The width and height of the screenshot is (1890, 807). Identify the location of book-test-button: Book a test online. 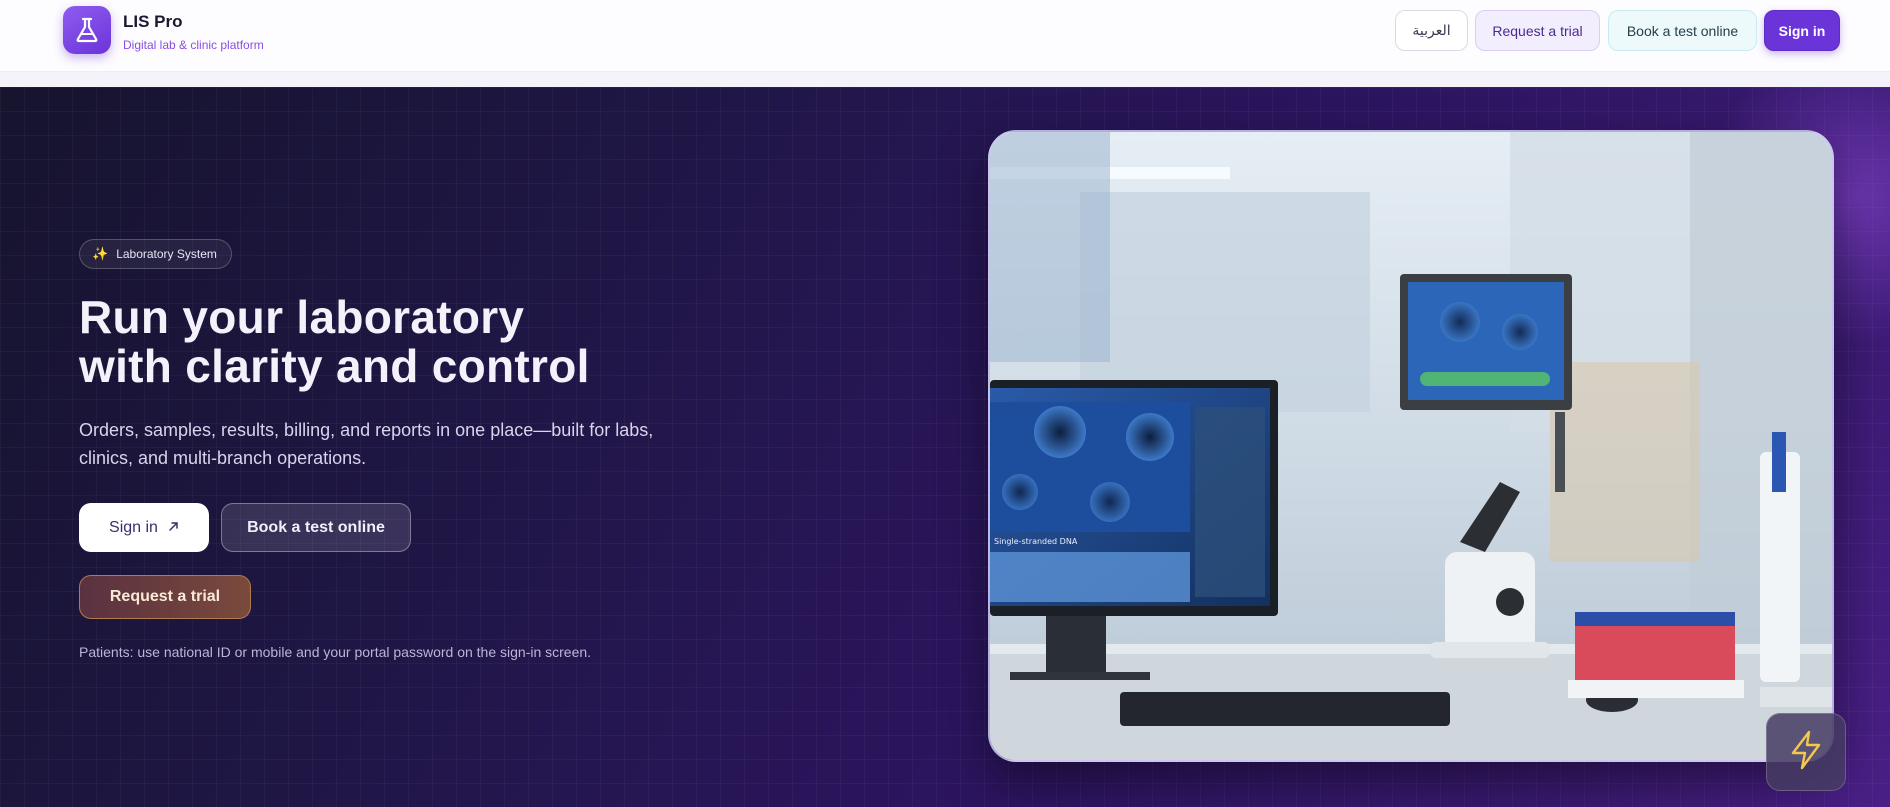
(1682, 30).